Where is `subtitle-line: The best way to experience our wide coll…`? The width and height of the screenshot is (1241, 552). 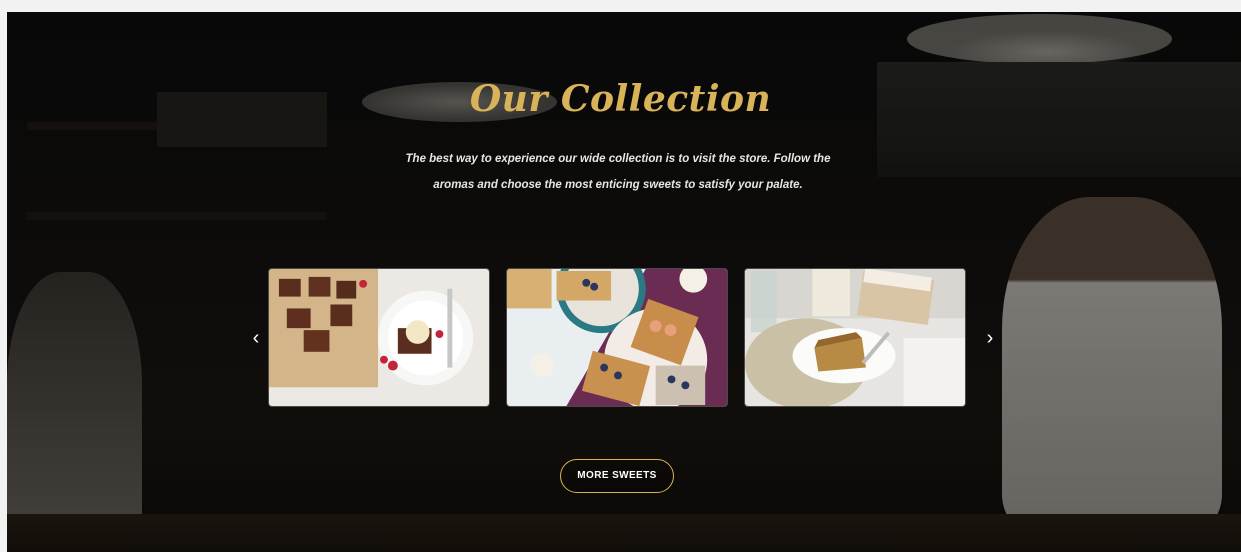
subtitle-line: The best way to experience our wide coll… is located at coordinates (618, 159).